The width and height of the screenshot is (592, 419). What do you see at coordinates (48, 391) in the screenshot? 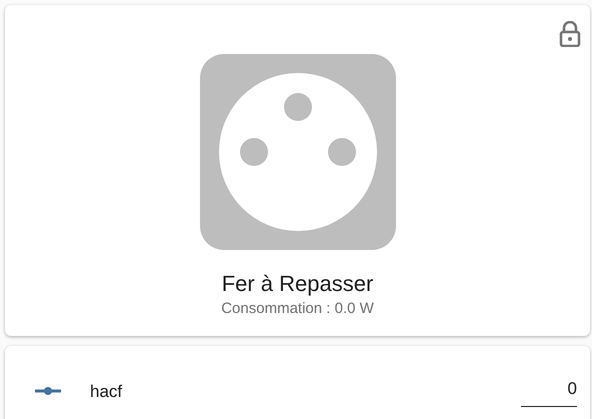
I see `slider-icon` at bounding box center [48, 391].